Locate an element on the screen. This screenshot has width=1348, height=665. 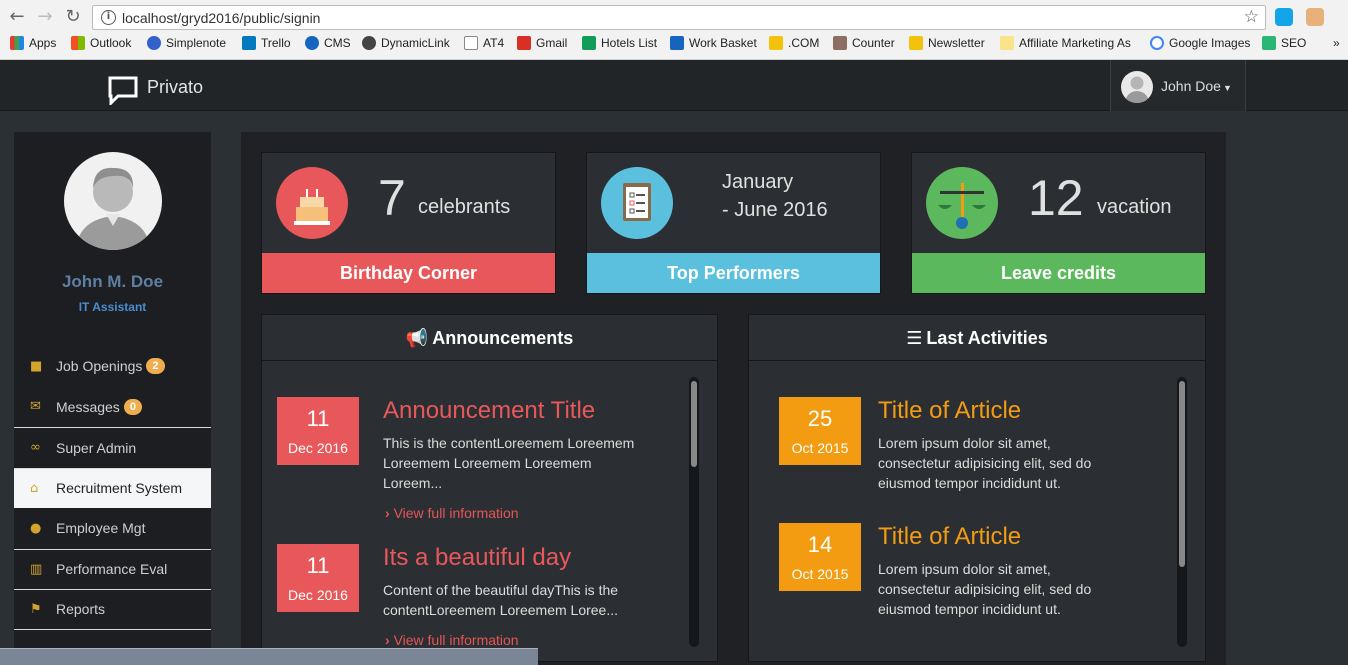
bookmark-apps: Apps is located at coordinates (33, 43).